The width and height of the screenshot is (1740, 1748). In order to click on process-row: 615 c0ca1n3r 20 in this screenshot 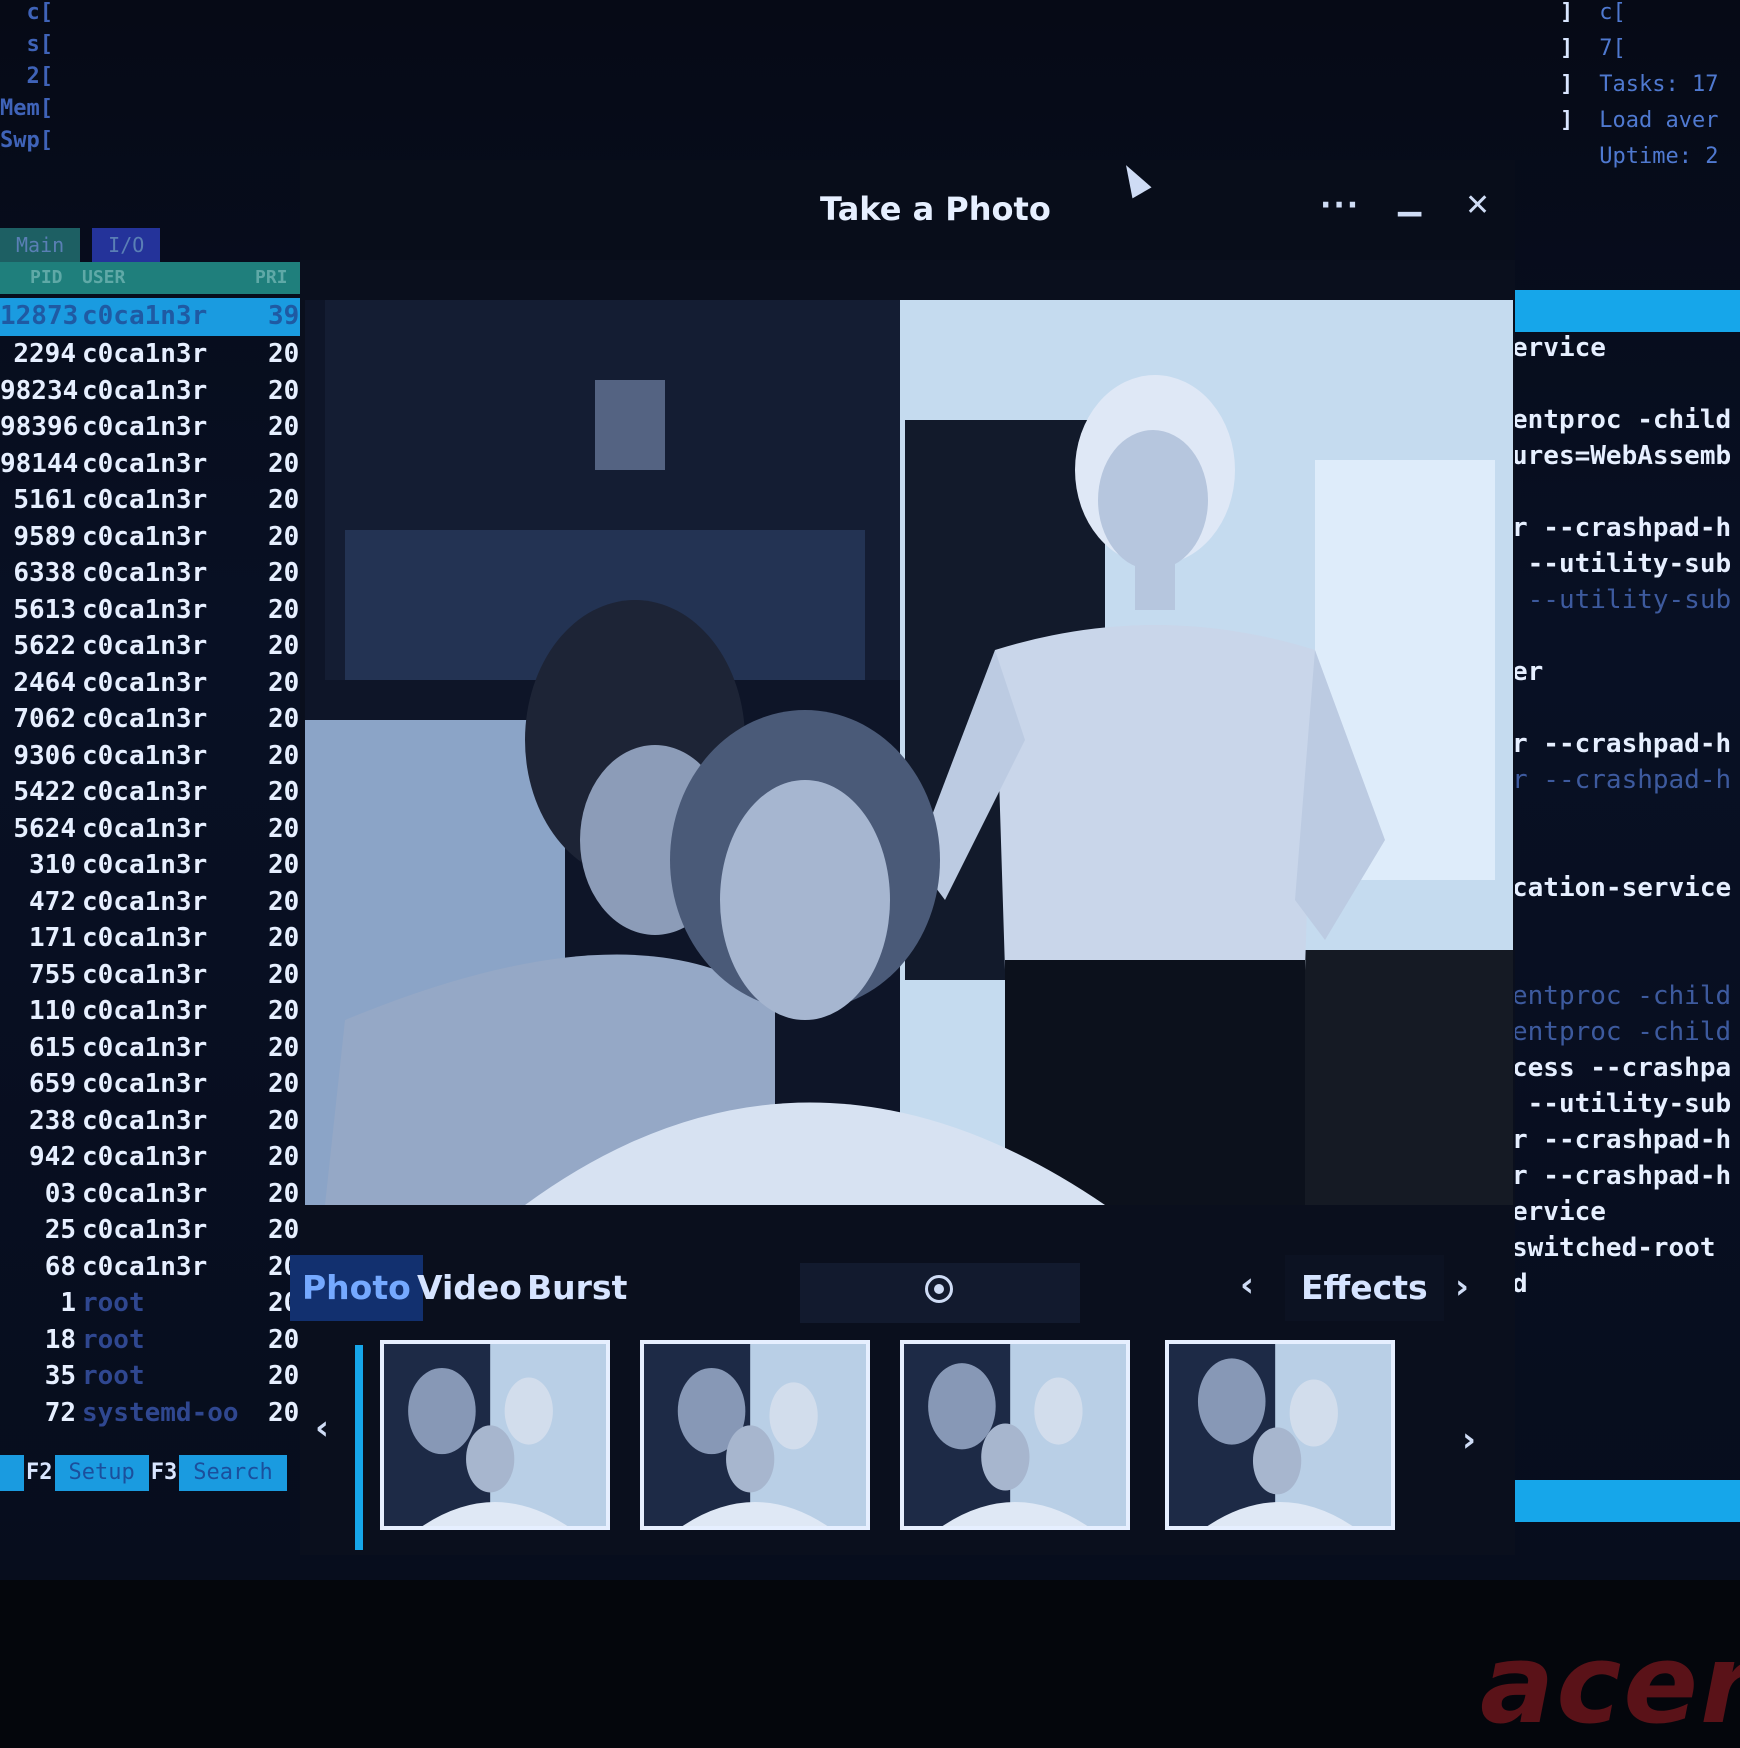, I will do `click(167, 1048)`.